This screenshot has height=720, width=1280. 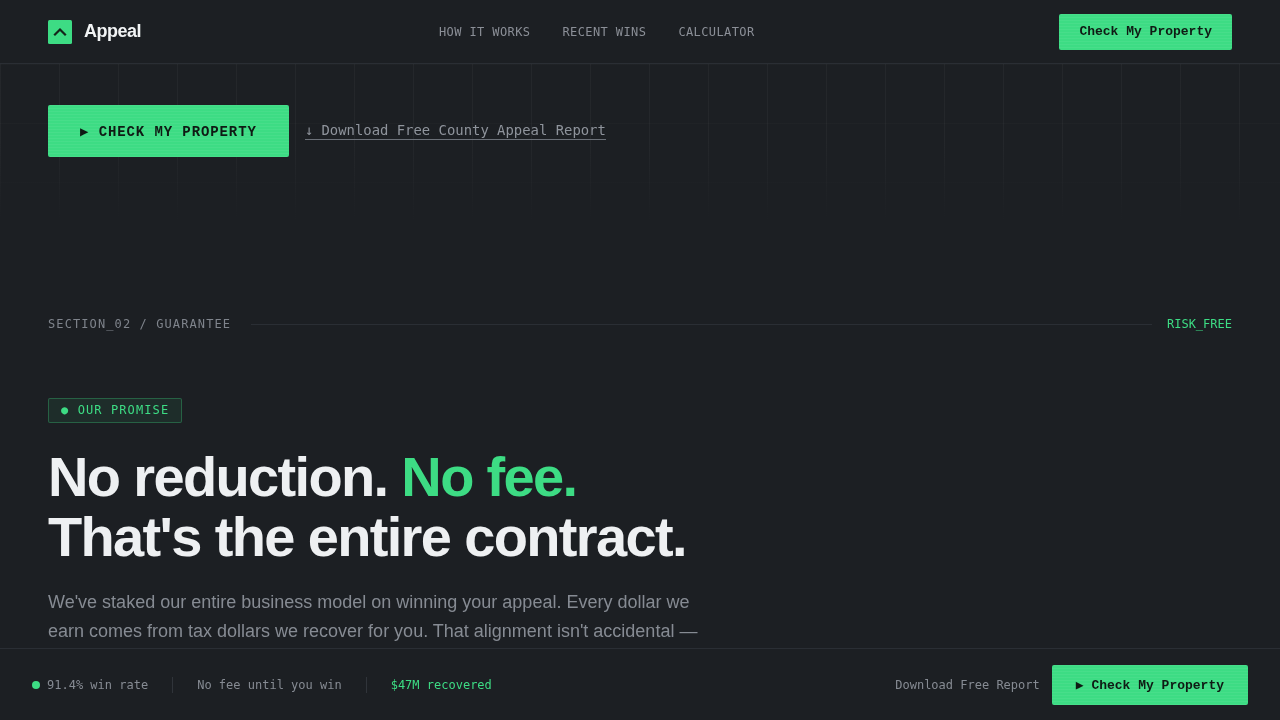 I want to click on promise-badge: ● OUR PROMISE, so click(x=115, y=410).